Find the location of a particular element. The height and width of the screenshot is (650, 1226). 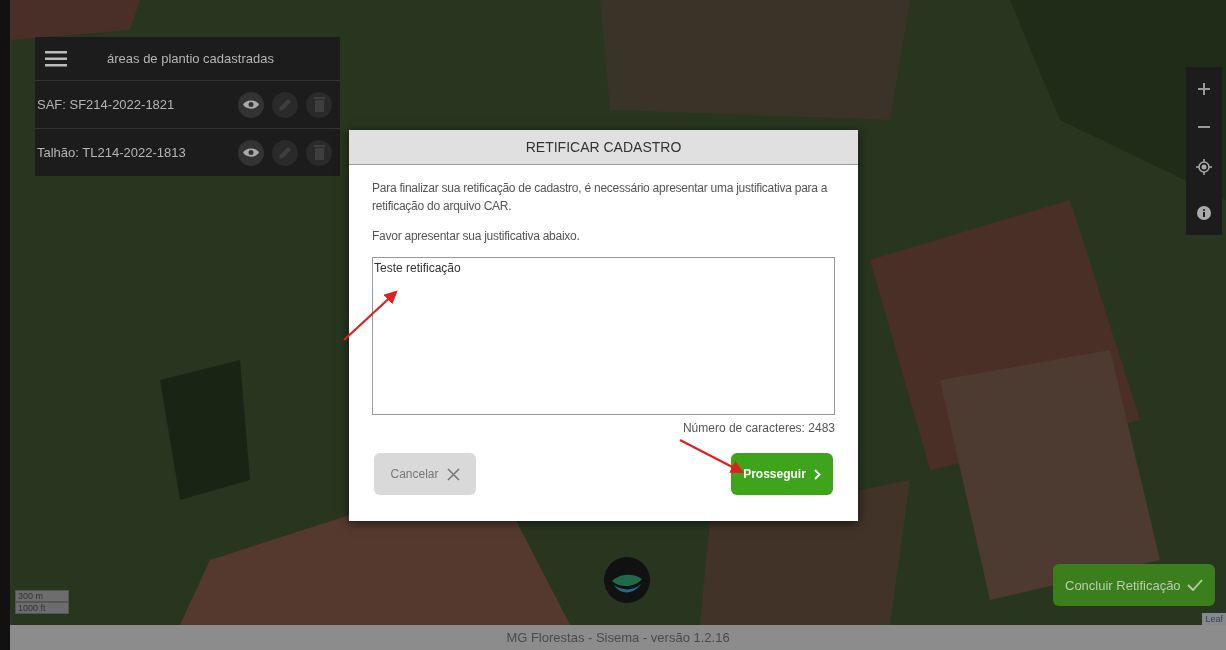

zoom-out-icon is located at coordinates (1204, 126).